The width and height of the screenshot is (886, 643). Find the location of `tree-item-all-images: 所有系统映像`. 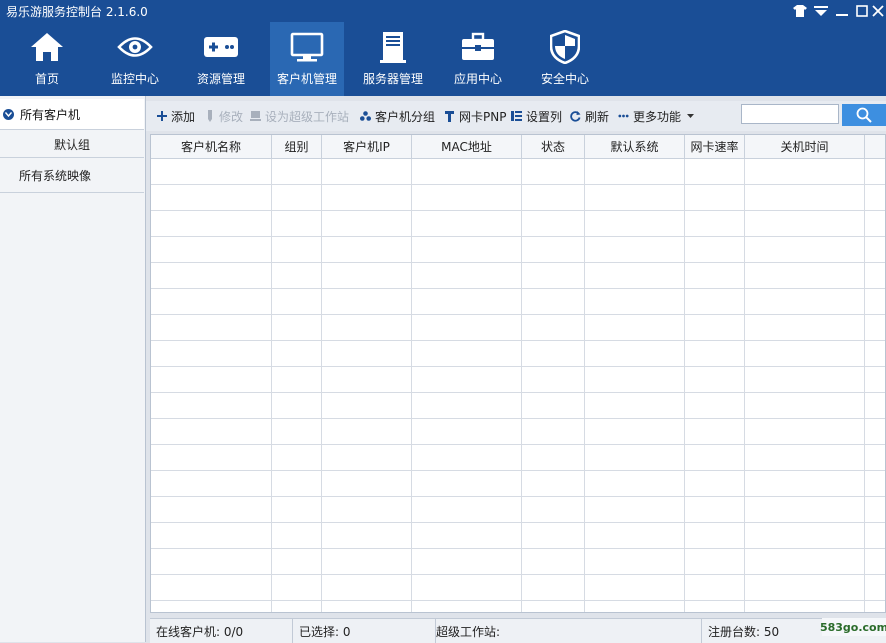

tree-item-all-images: 所有系统映像 is located at coordinates (72, 175).